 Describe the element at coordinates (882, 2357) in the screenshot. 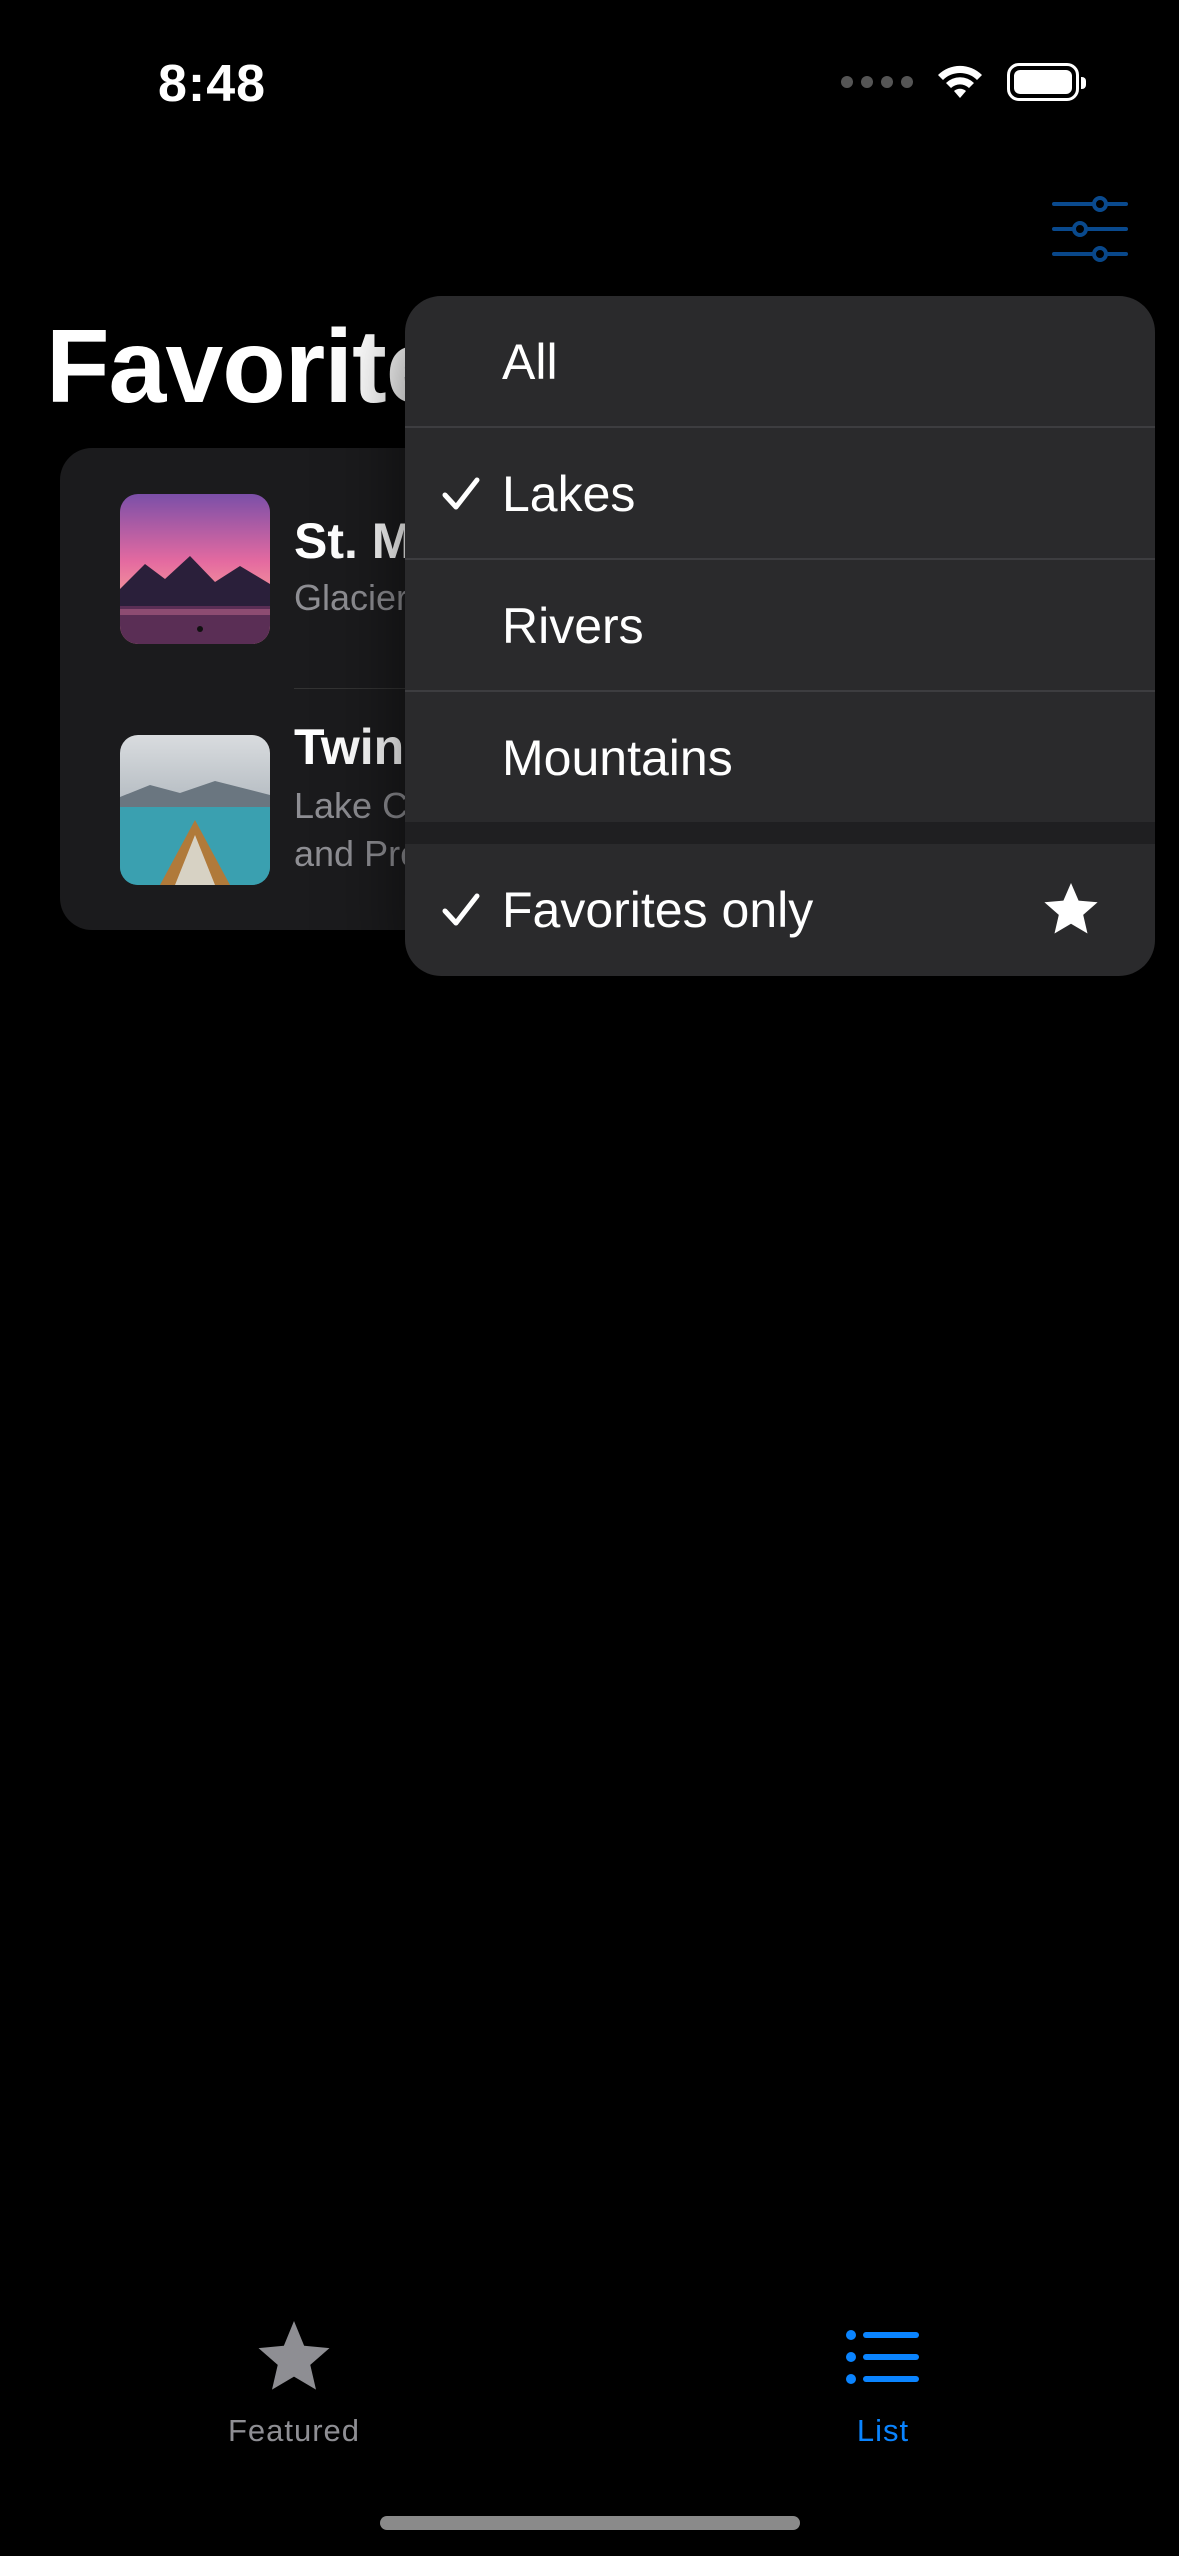

I see `list-icon` at that location.